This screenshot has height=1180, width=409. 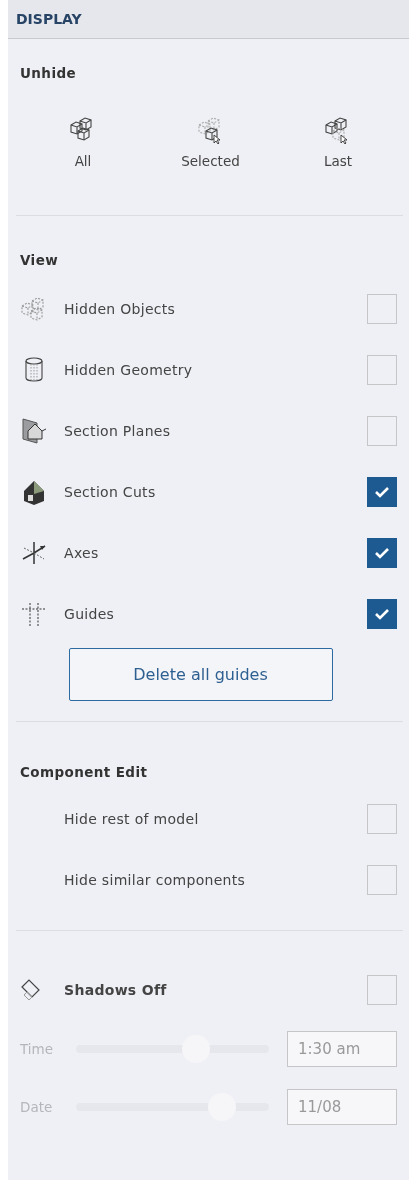 What do you see at coordinates (338, 143) in the screenshot?
I see `unhide-button: Last` at bounding box center [338, 143].